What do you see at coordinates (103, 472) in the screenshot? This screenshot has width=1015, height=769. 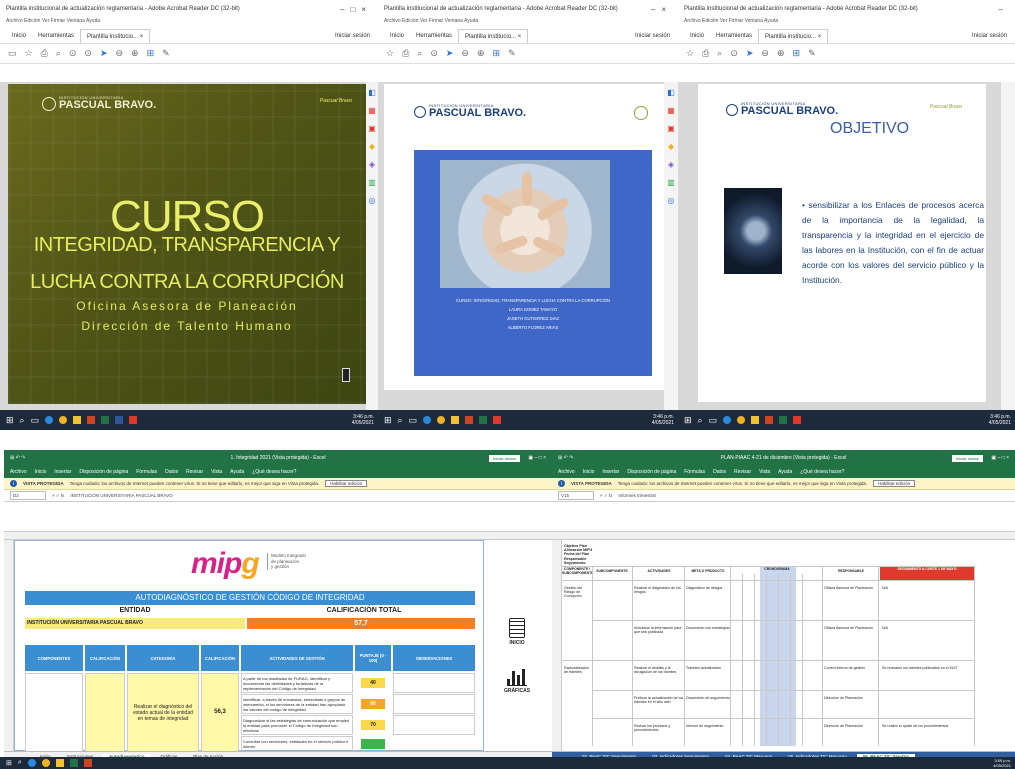 I see `tab-page-layout: Disposición de página` at bounding box center [103, 472].